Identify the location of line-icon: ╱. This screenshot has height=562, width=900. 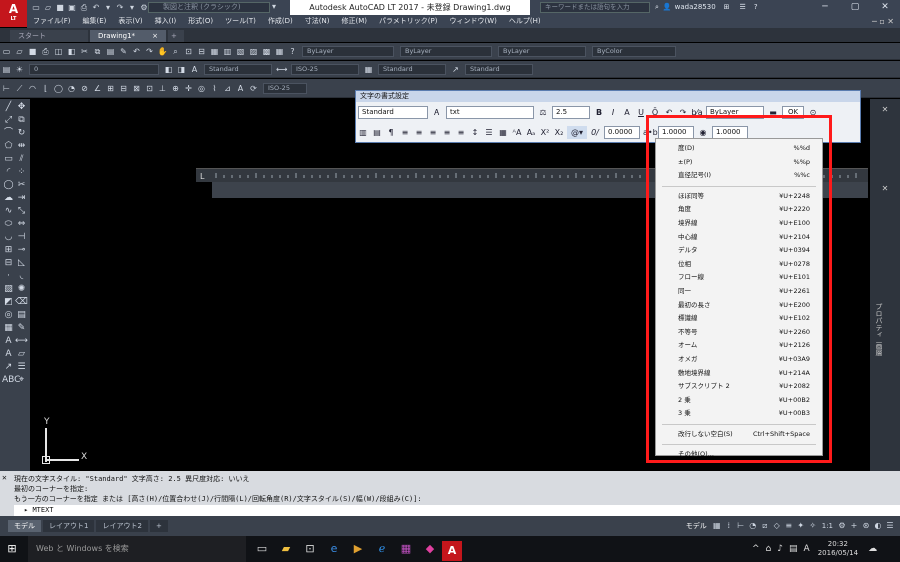
(8, 107).